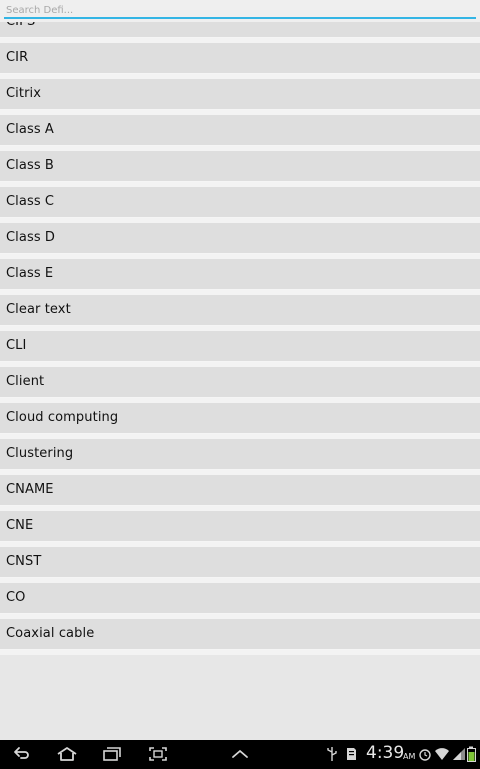 Image resolution: width=480 pixels, height=769 pixels. I want to click on battery-icon, so click(471, 754).